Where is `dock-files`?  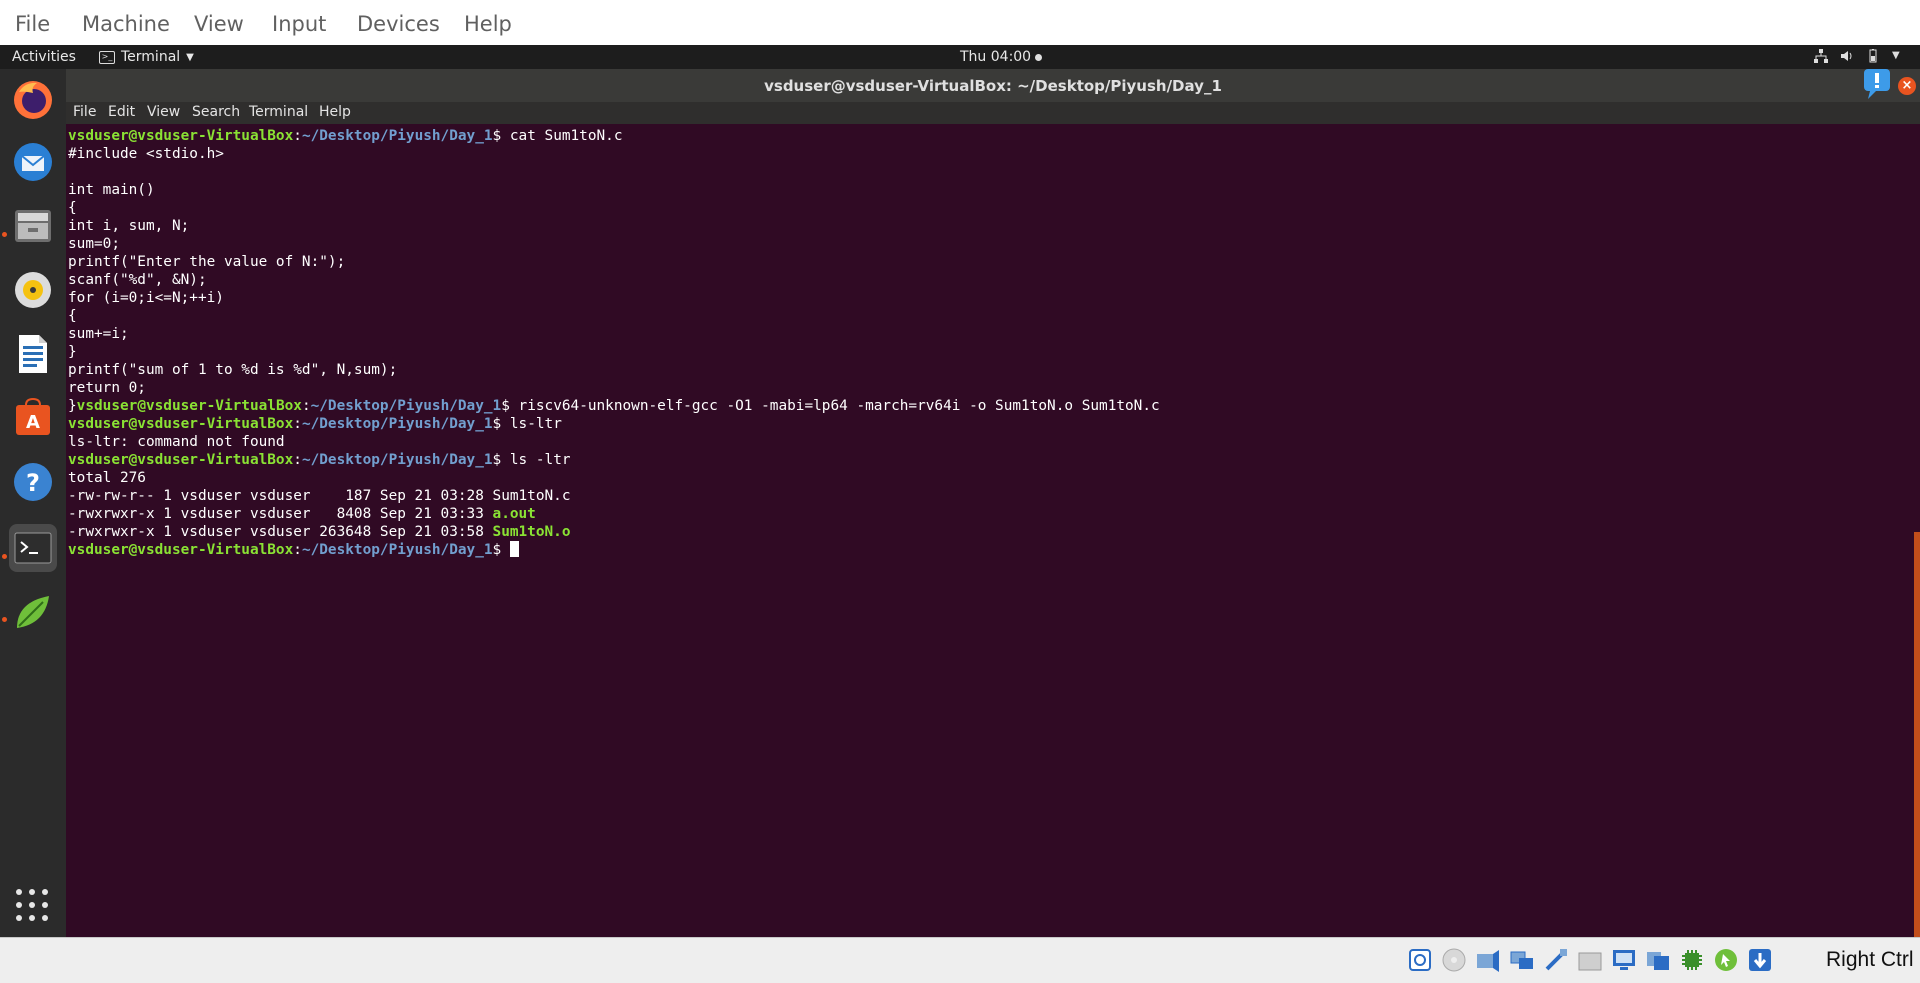
dock-files is located at coordinates (33, 226).